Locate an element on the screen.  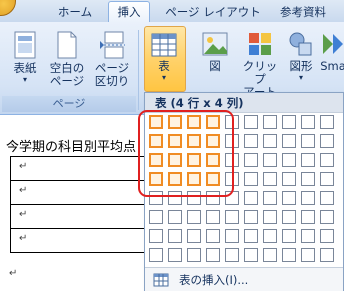
cover-page-button: 表紙 ▾ is located at coordinates (25, 57).